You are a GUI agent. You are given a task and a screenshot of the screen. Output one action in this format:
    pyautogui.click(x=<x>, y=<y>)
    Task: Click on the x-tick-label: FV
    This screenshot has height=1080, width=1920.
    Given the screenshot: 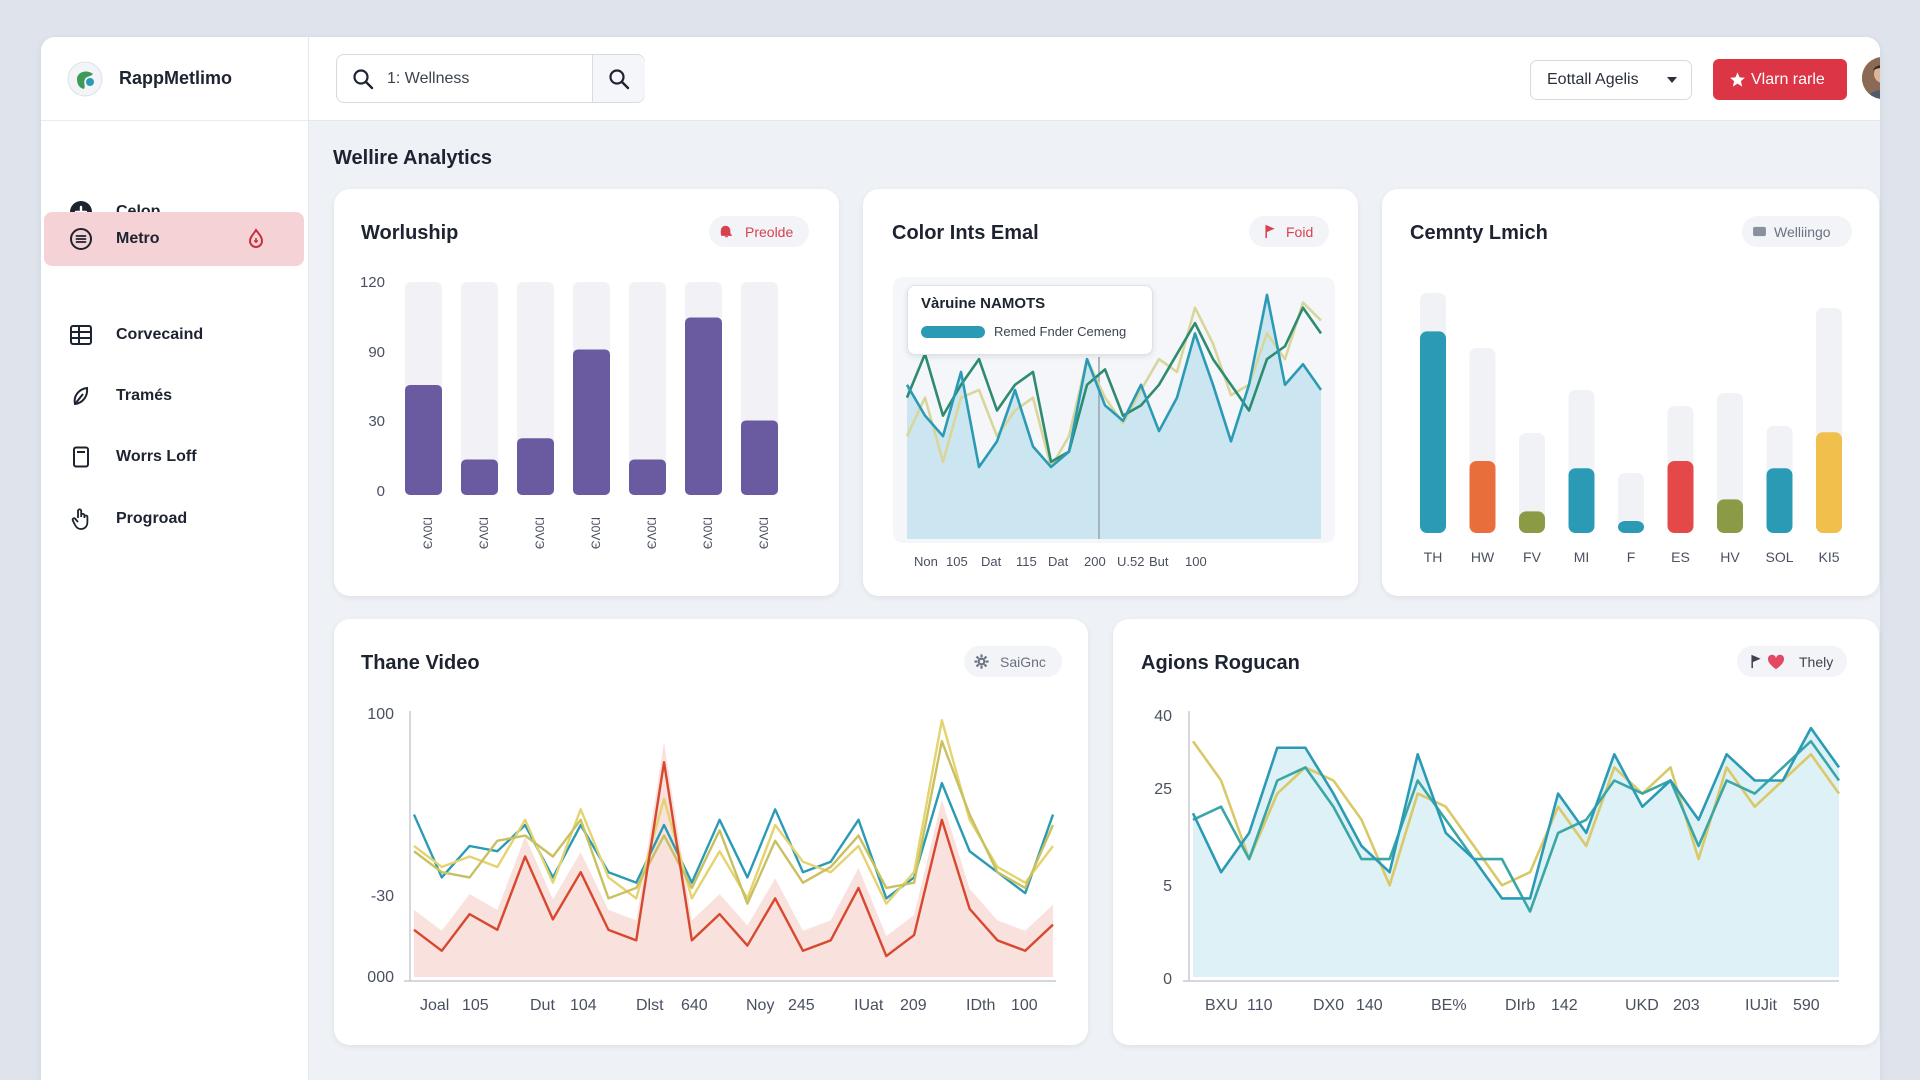 What is the action you would take?
    pyautogui.click(x=1532, y=557)
    